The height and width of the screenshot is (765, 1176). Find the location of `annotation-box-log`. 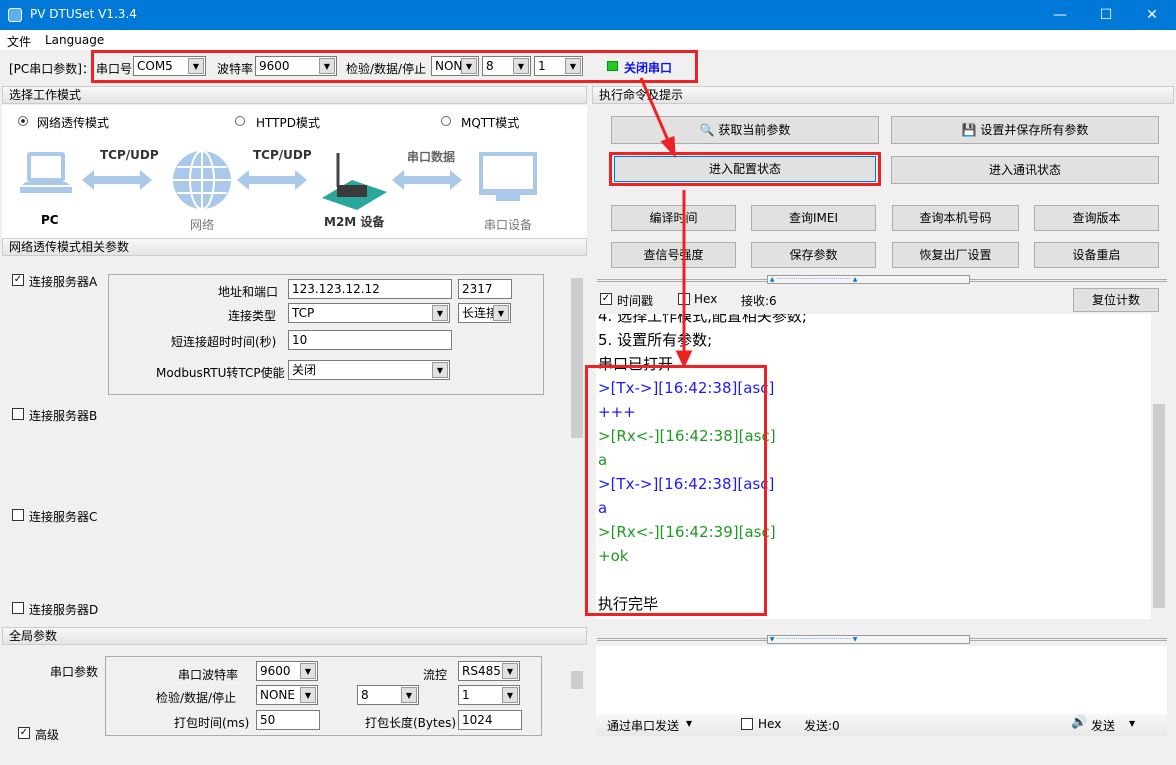

annotation-box-log is located at coordinates (676, 490).